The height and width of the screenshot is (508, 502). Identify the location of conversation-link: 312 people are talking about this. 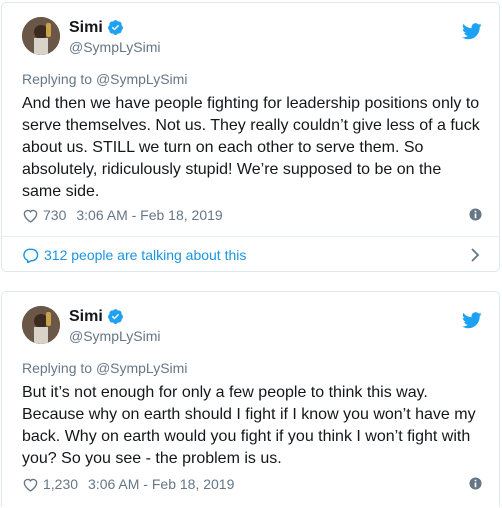
(252, 255).